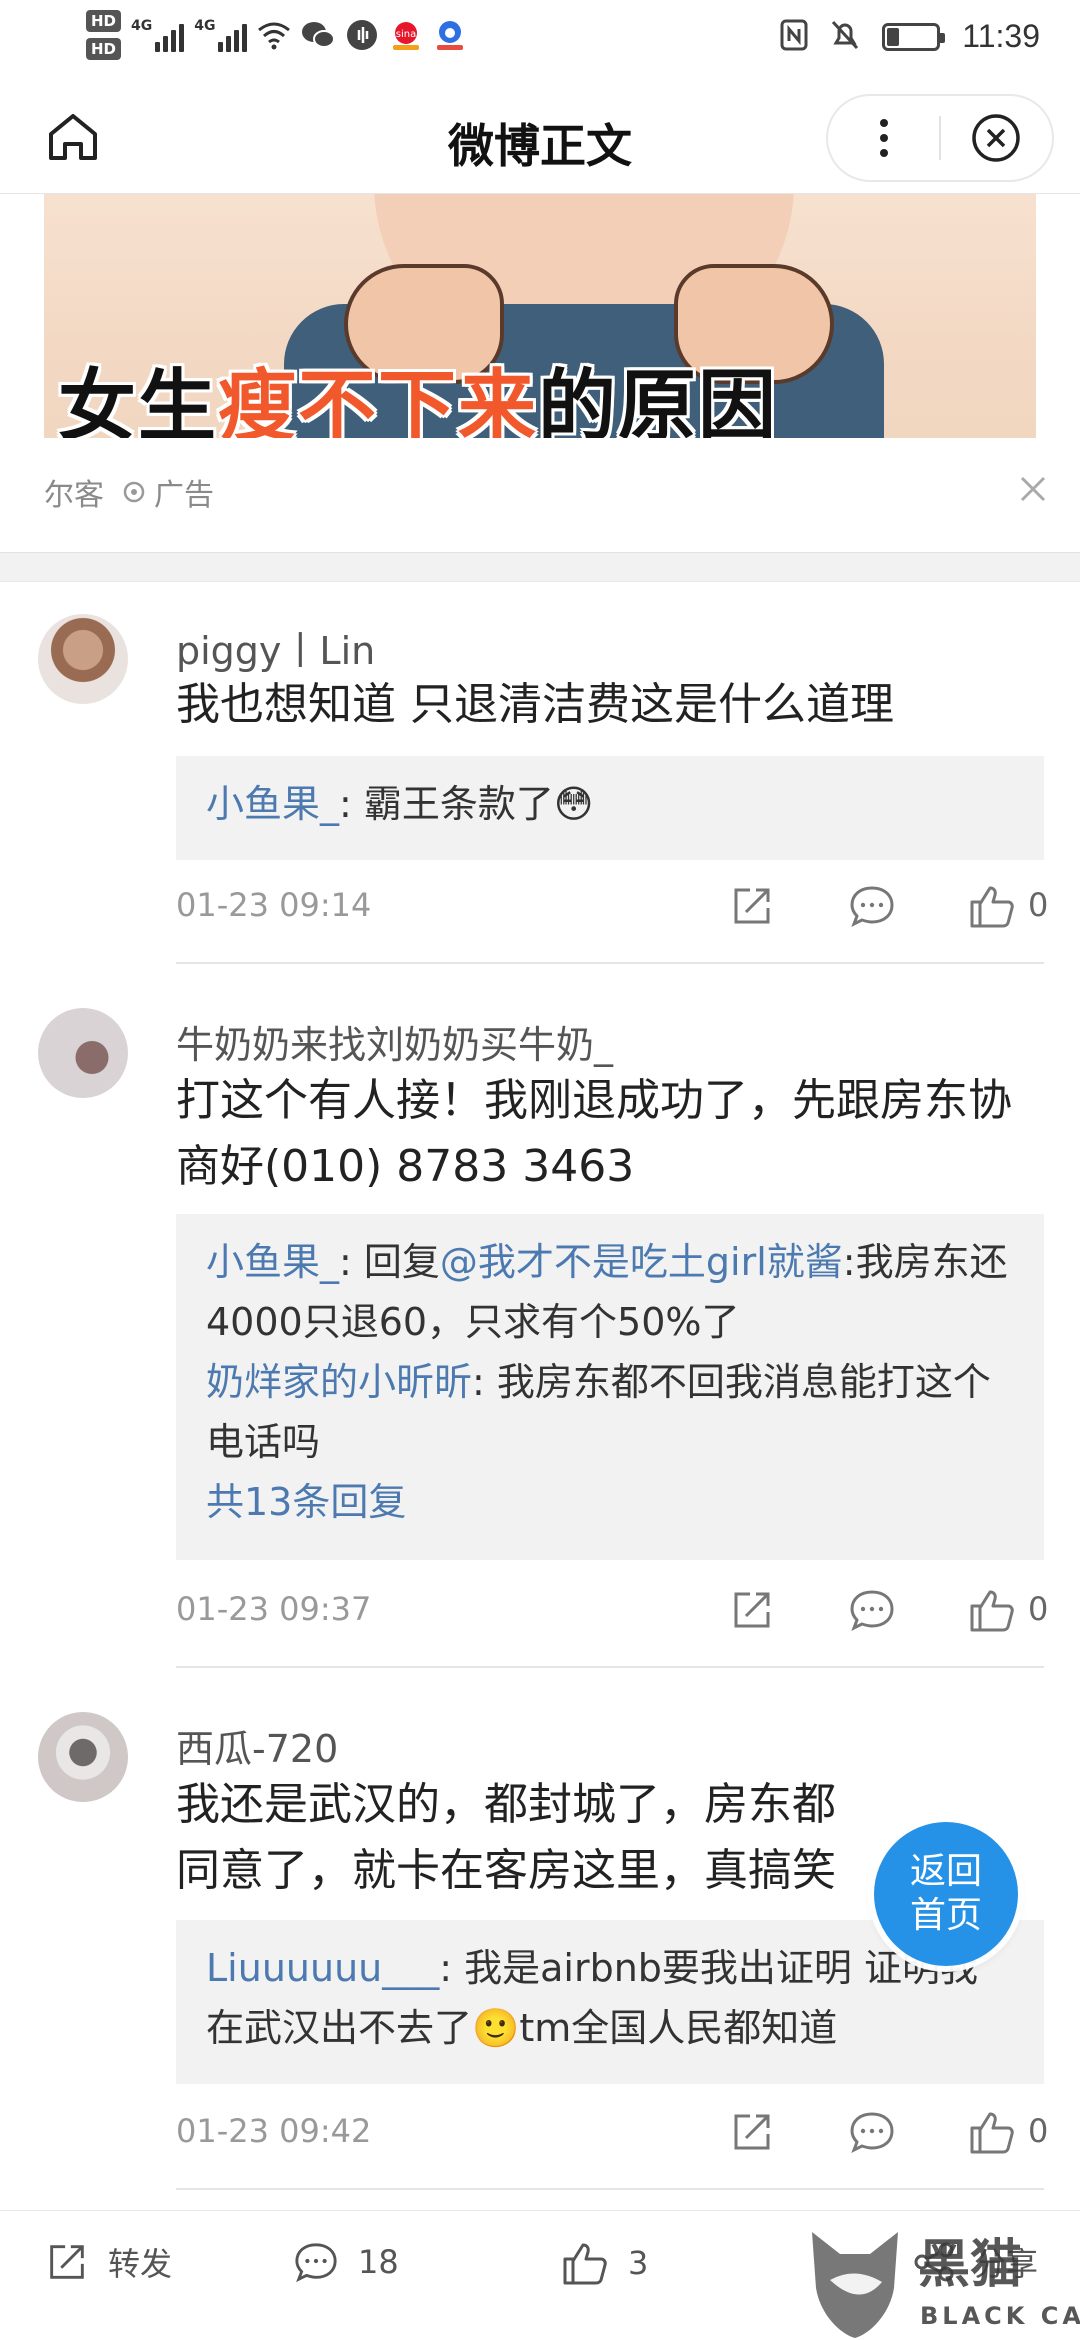  What do you see at coordinates (400, 804) in the screenshot?
I see `reply-line: 小鱼果_: 霸王条款了😳` at bounding box center [400, 804].